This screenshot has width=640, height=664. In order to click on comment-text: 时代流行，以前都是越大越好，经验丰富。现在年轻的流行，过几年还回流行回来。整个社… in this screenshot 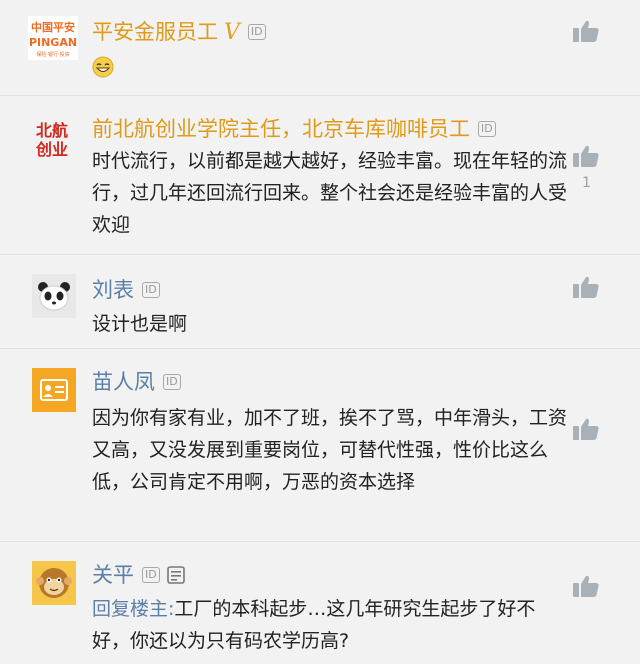, I will do `click(330, 193)`.